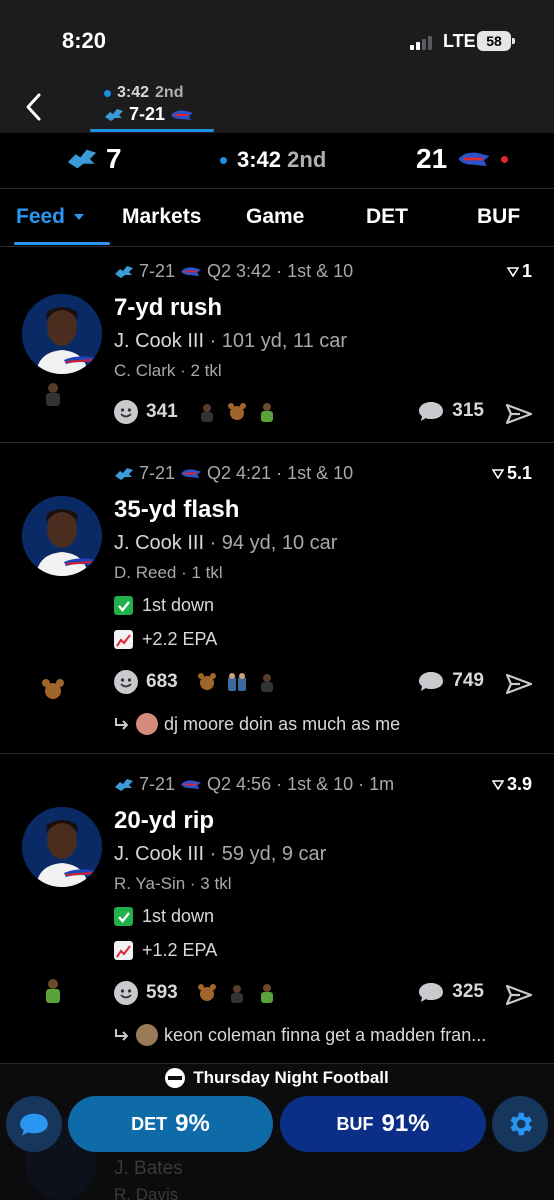 The height and width of the screenshot is (1200, 554). Describe the element at coordinates (114, 158) in the screenshot. I see `home-score: 7` at that location.